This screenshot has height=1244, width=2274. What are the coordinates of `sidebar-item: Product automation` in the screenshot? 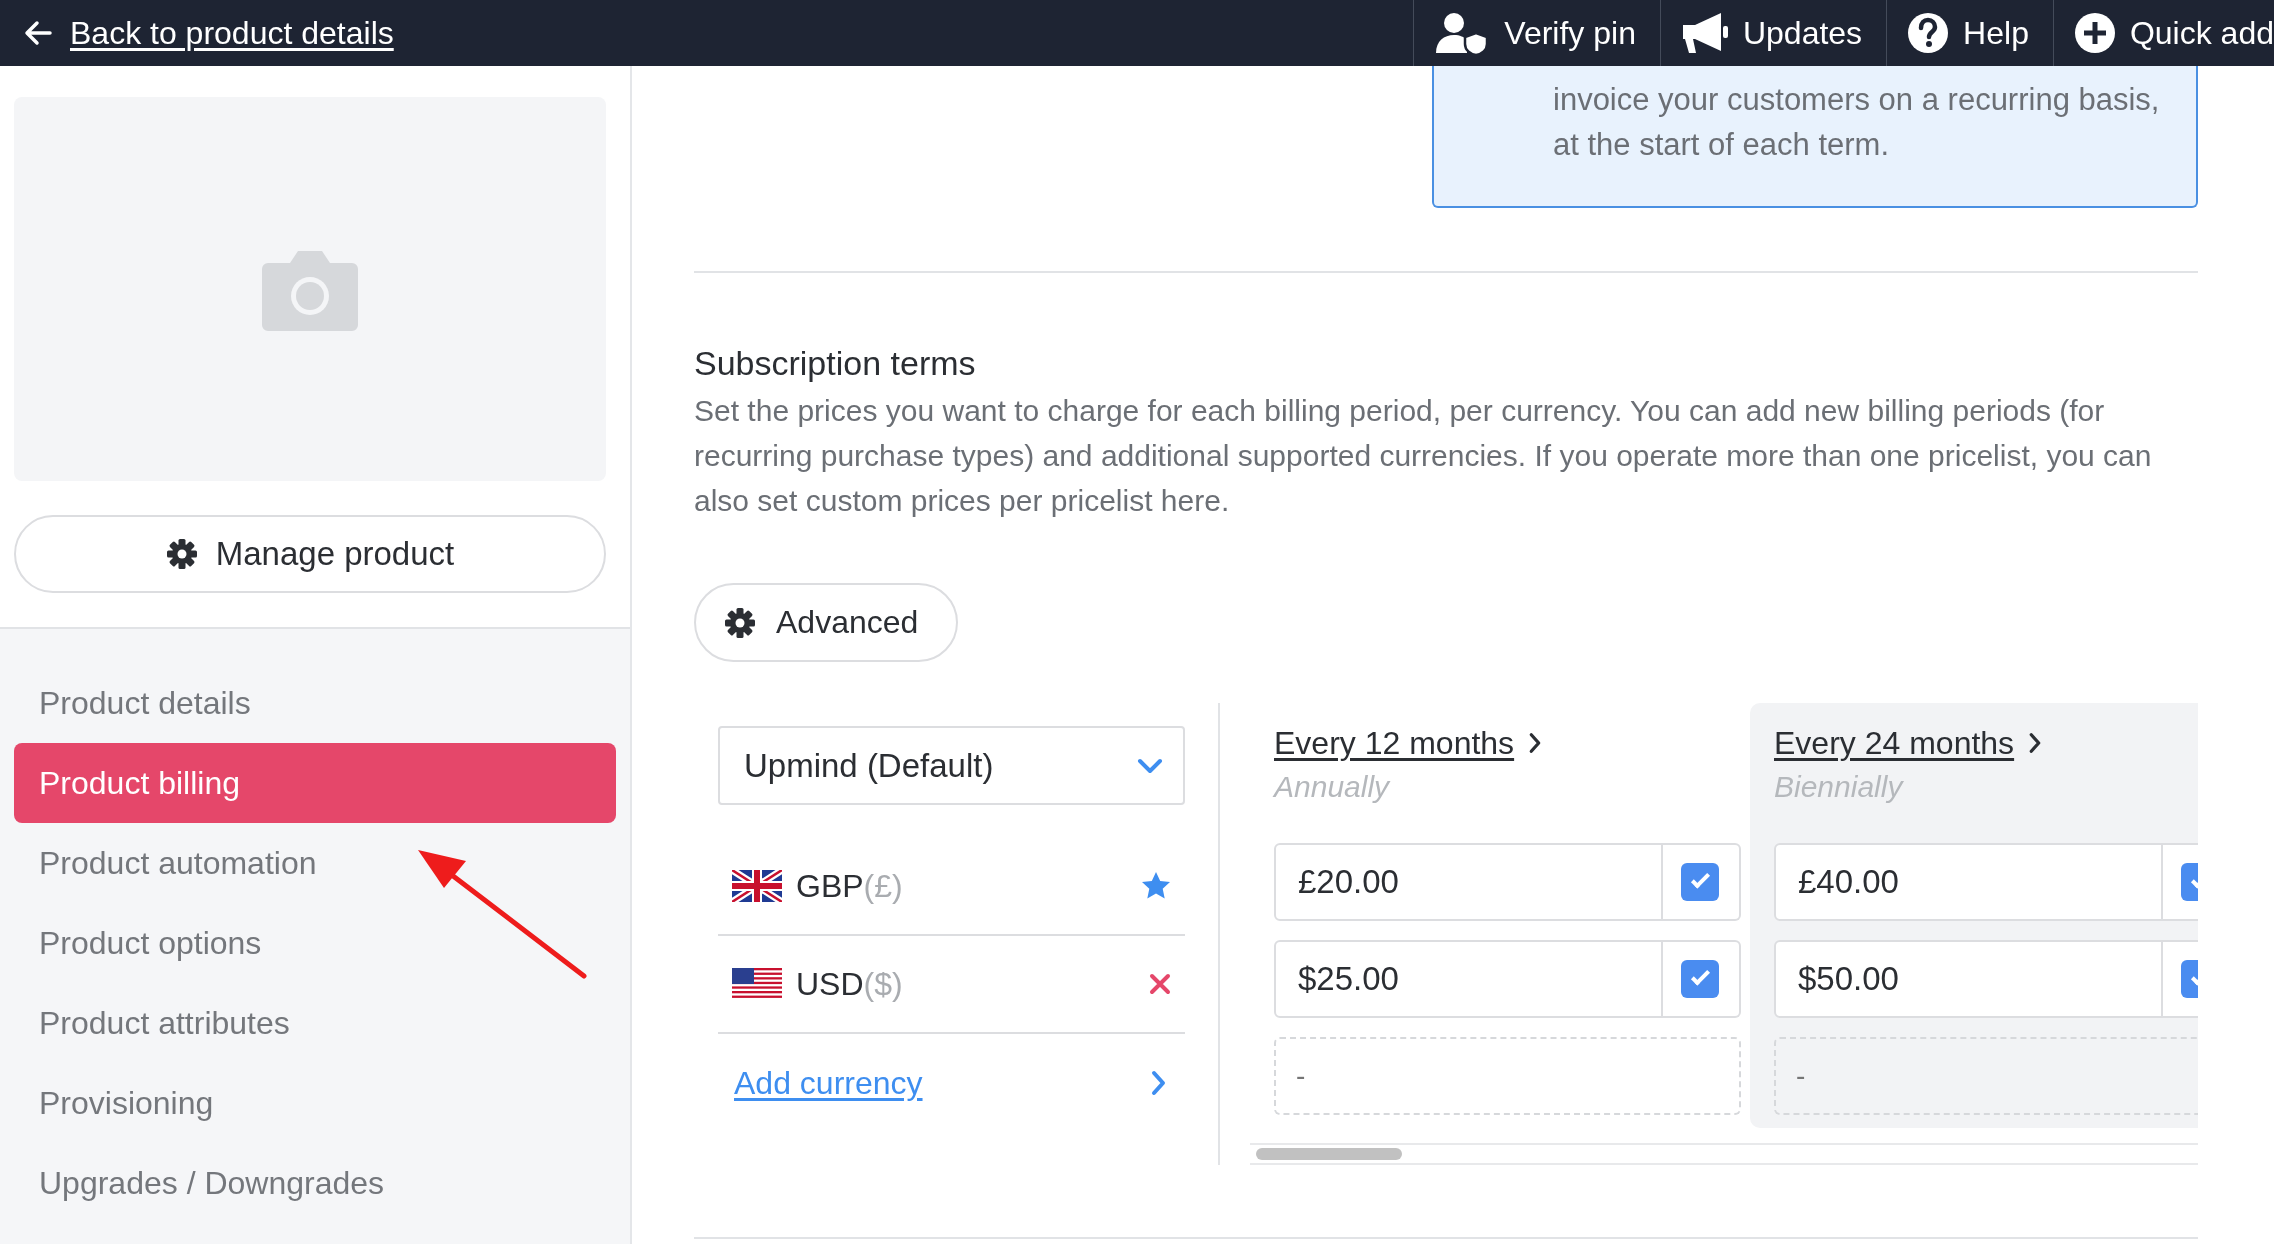 It's located at (315, 863).